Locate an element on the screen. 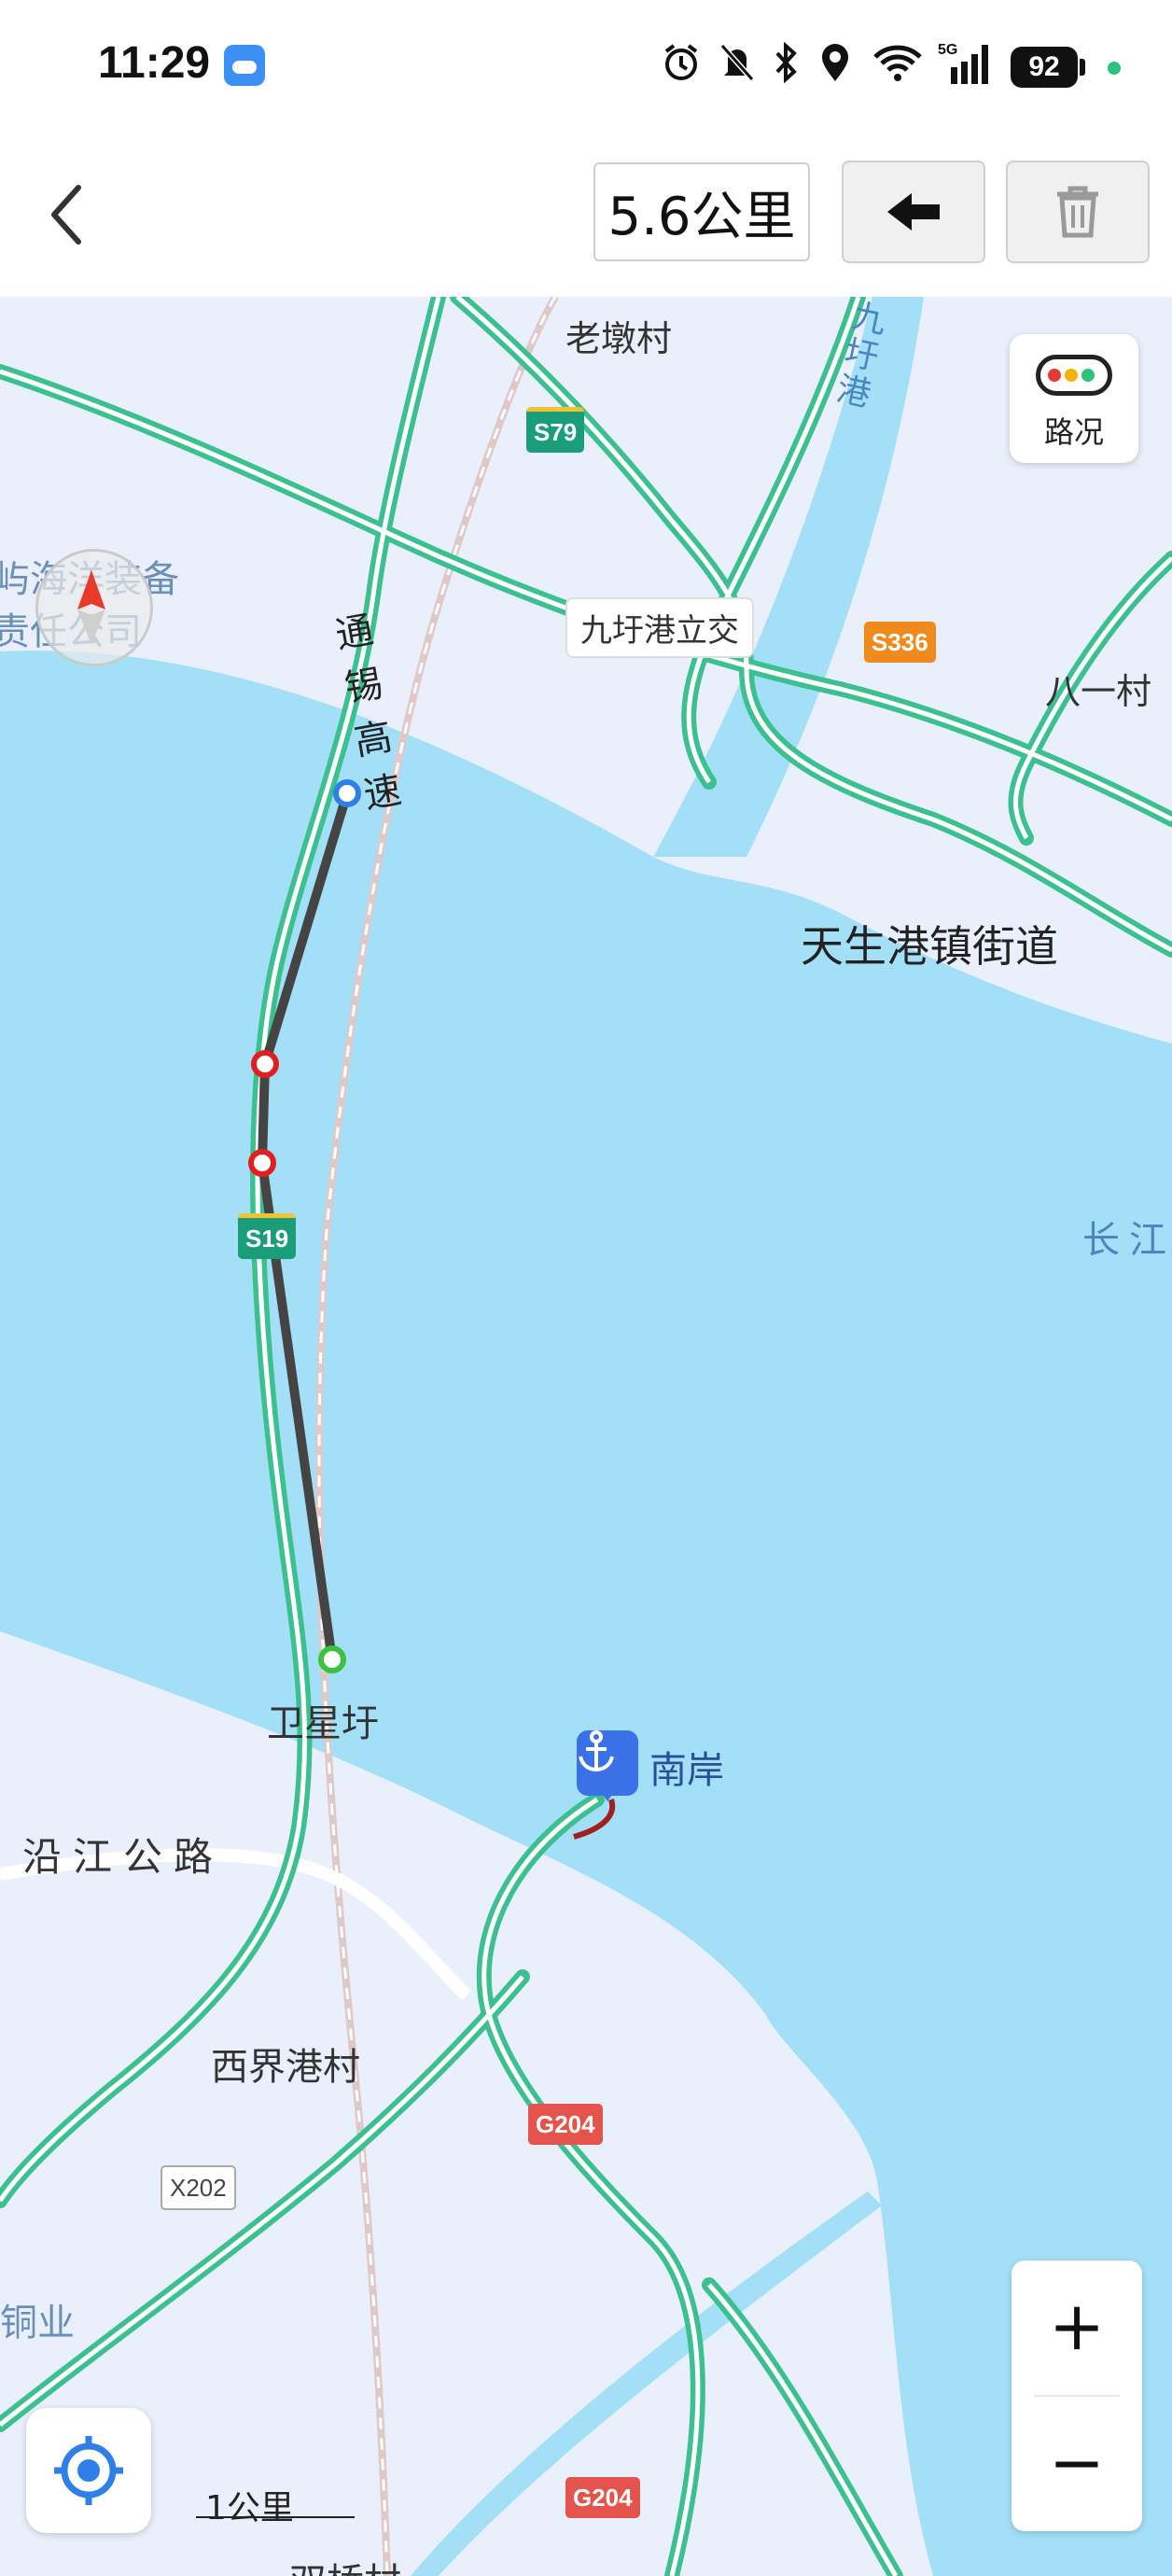 This screenshot has height=2576, width=1172. status-dot is located at coordinates (1114, 68).